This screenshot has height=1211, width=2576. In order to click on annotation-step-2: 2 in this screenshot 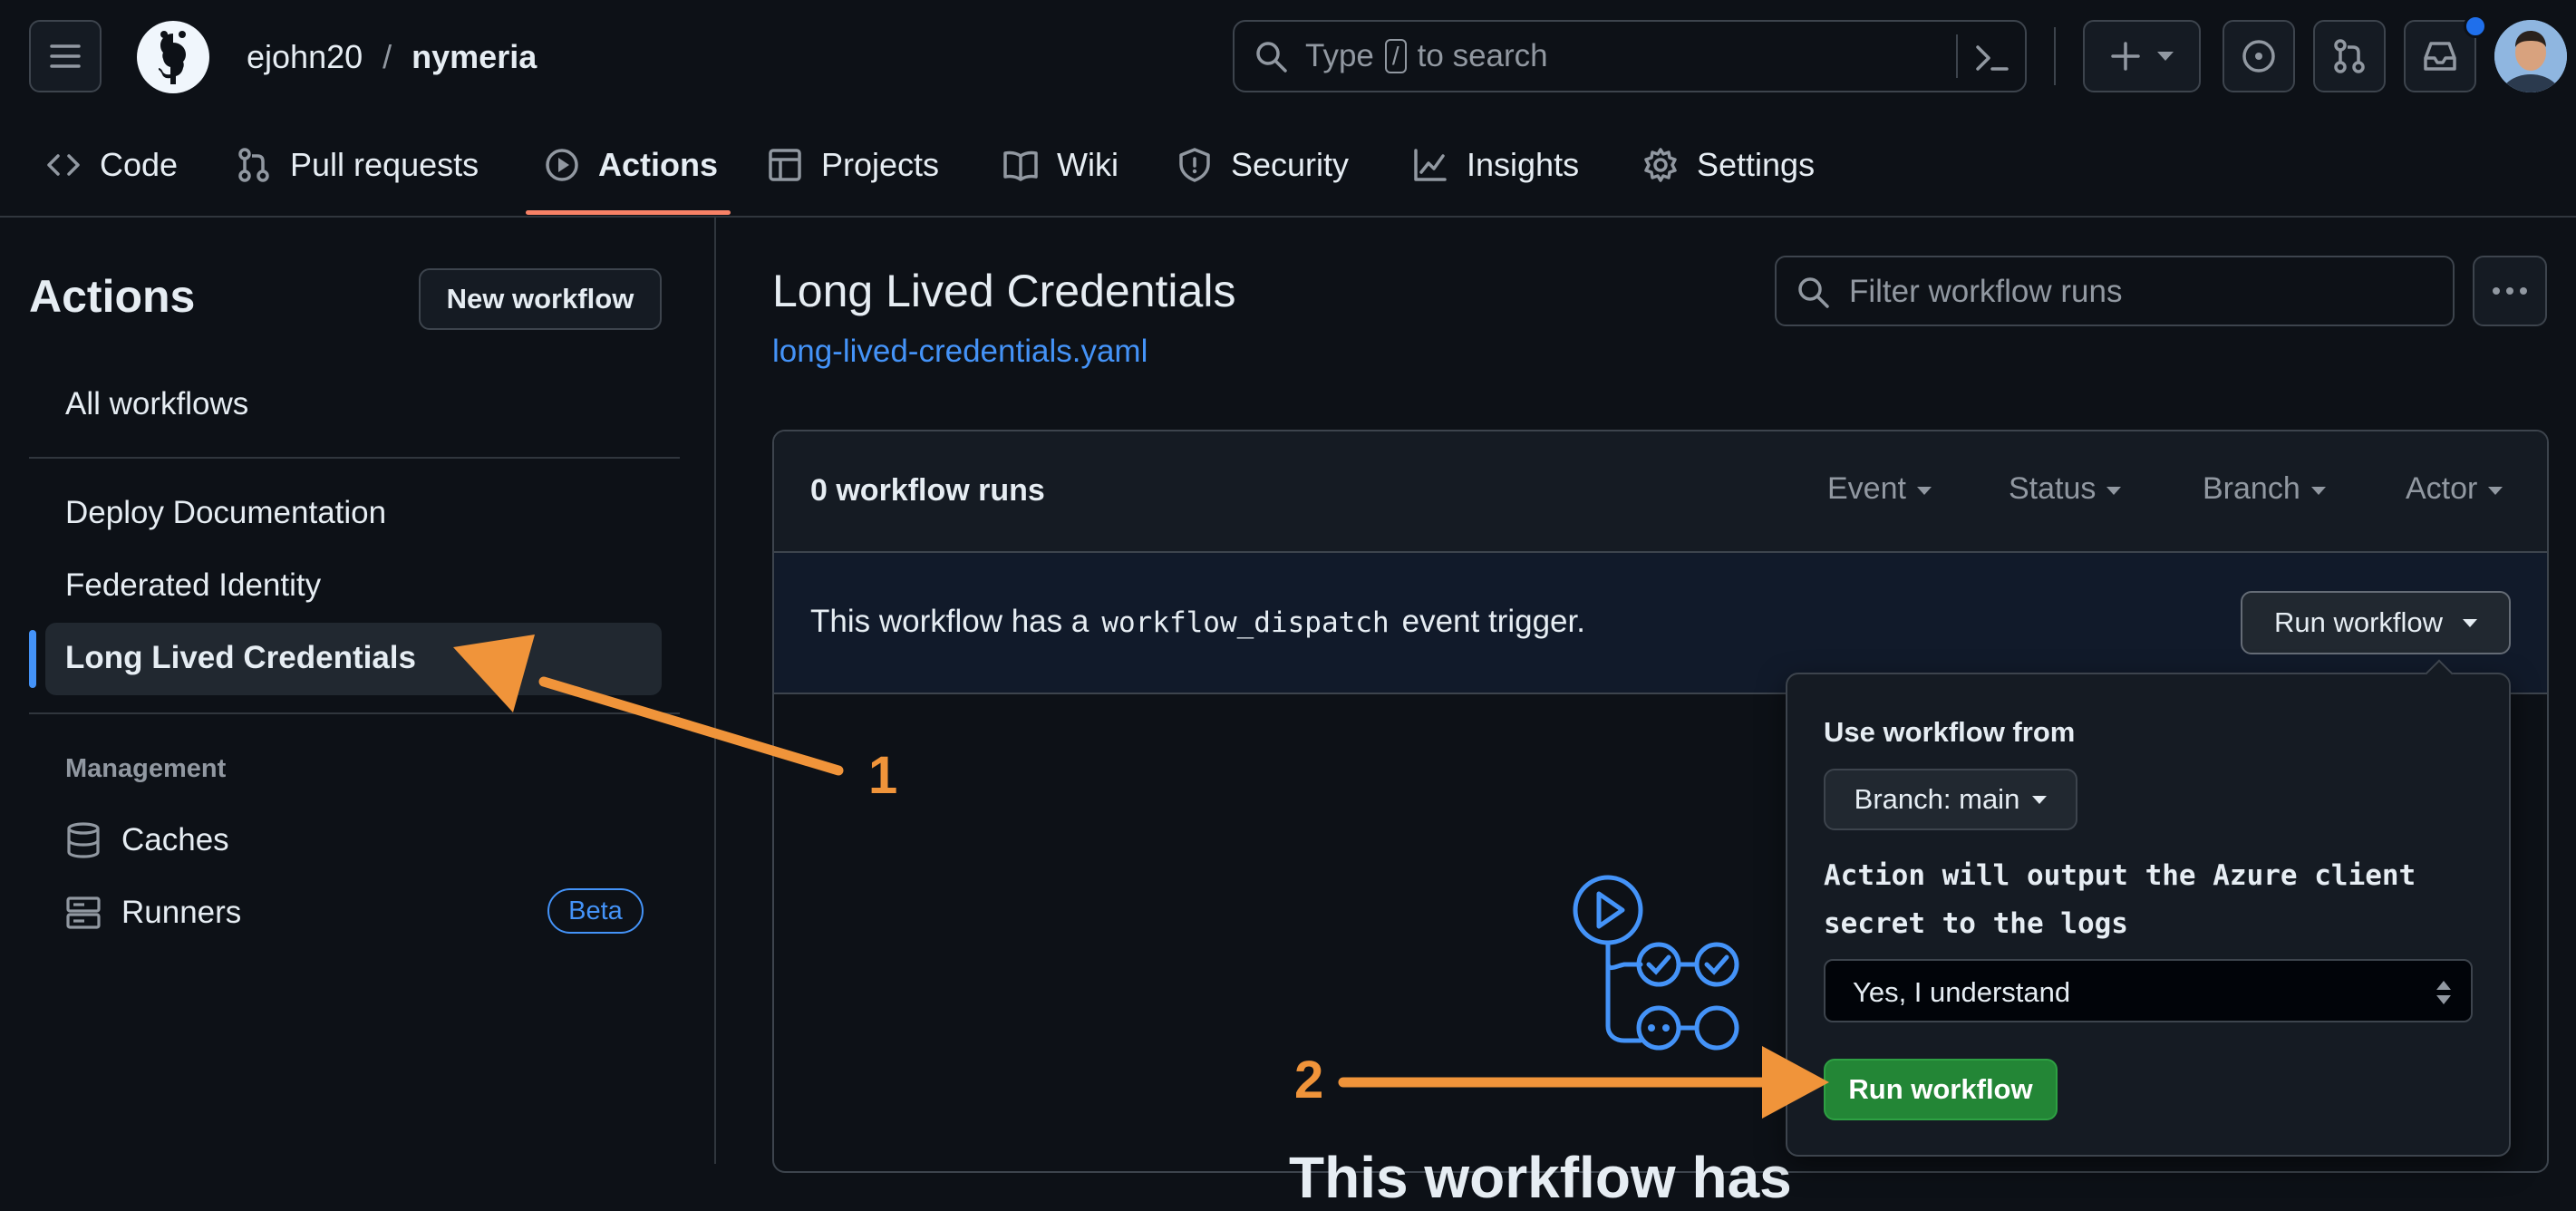, I will do `click(1309, 1080)`.